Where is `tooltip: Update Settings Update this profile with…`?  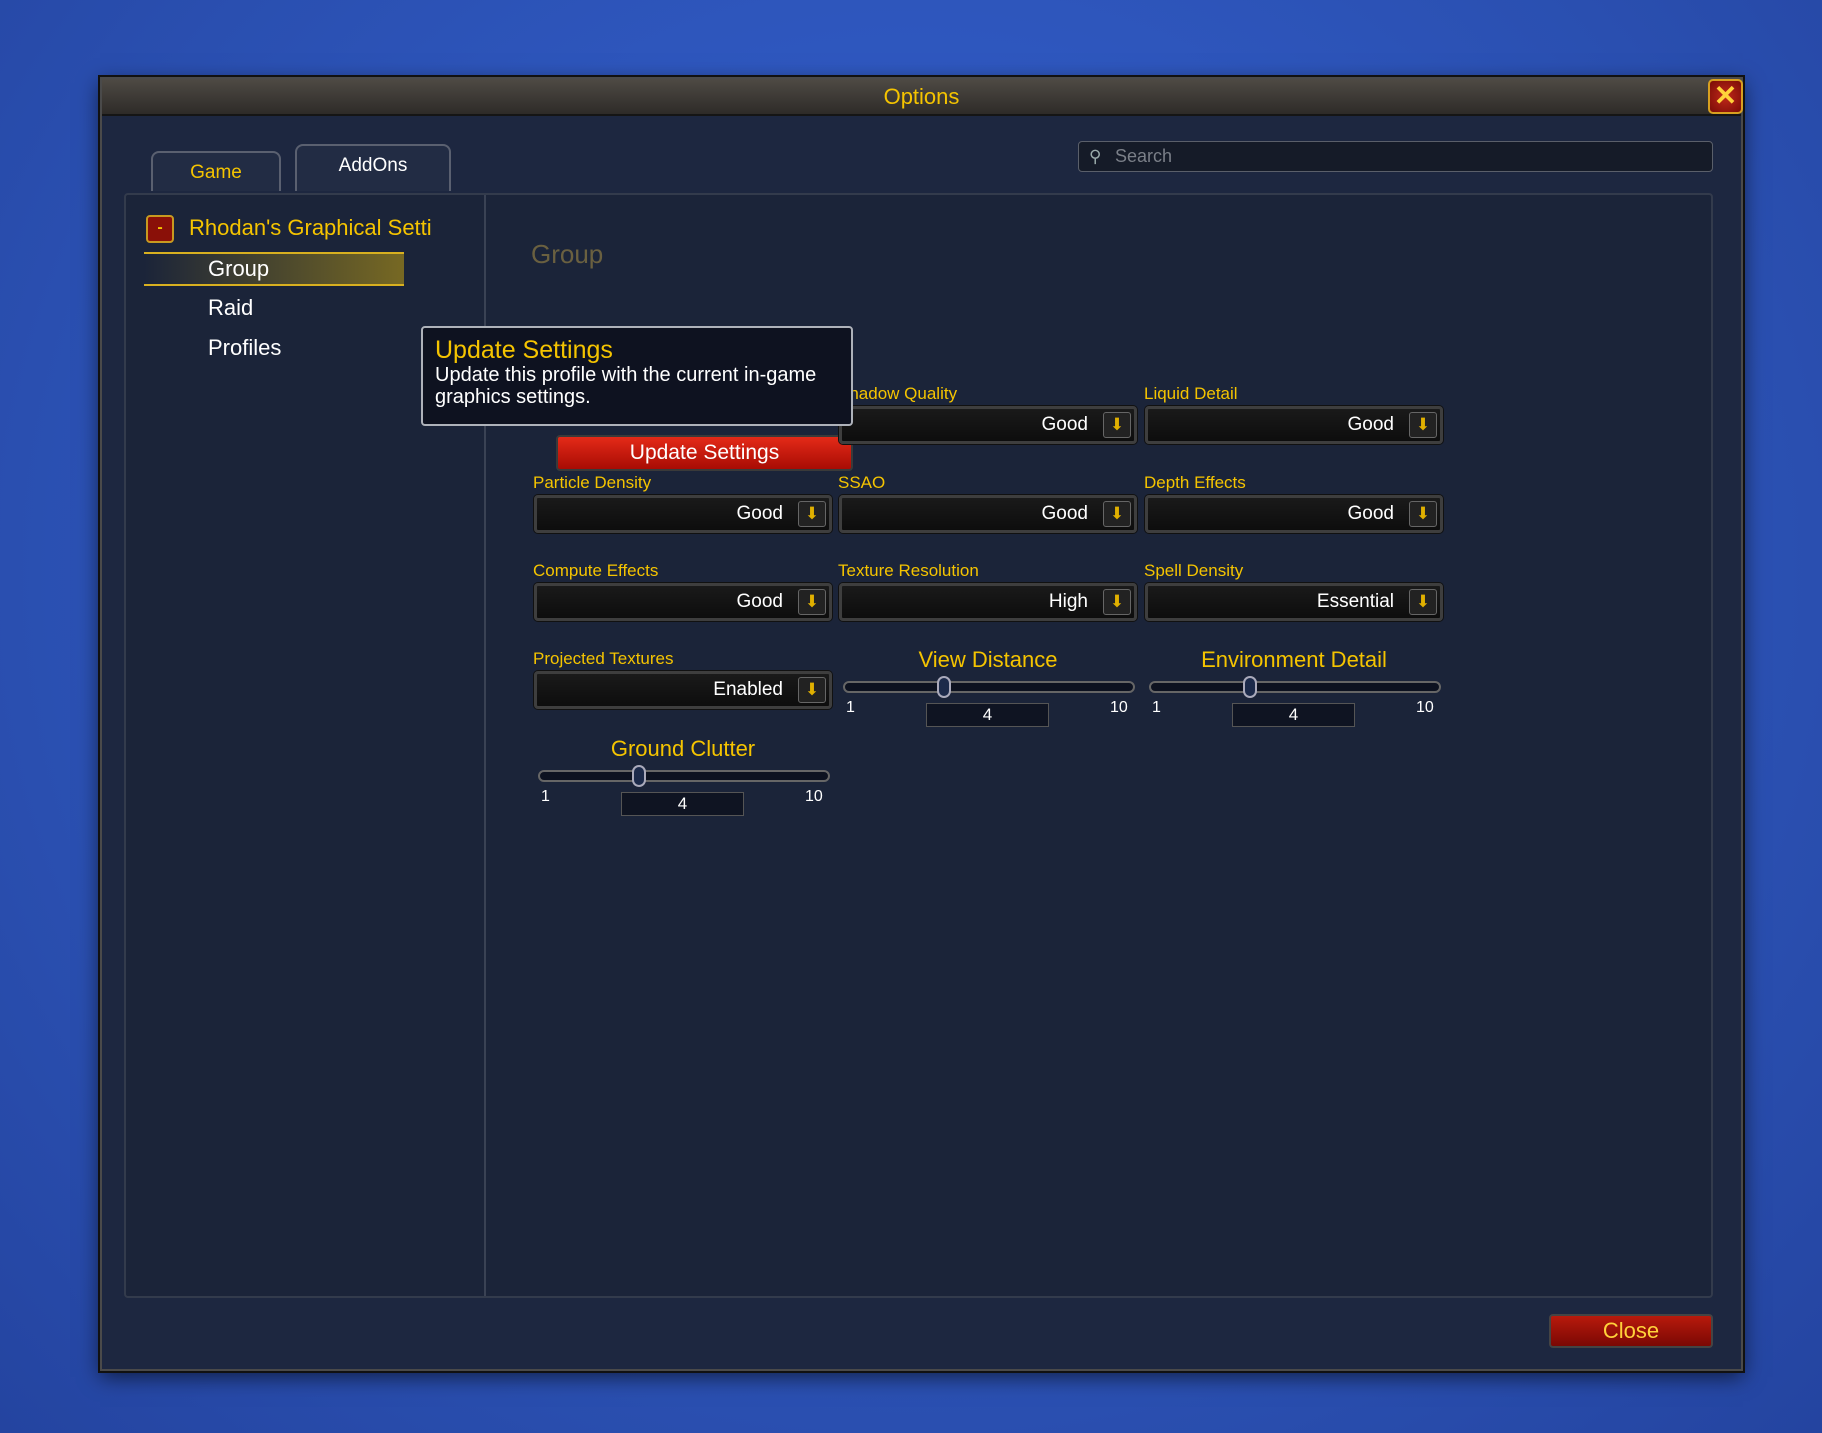
tooltip: Update Settings Update this profile with… is located at coordinates (637, 376).